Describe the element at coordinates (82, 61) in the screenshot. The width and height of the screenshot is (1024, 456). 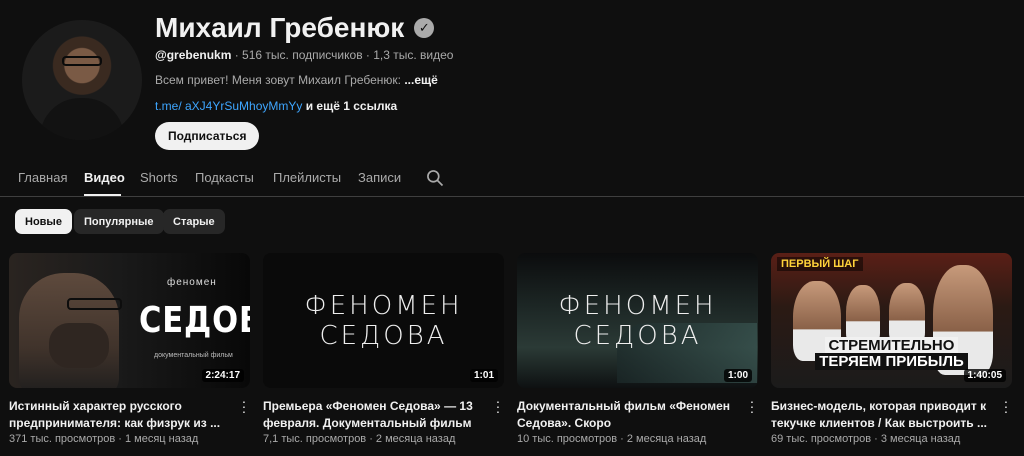
I see `avatar-glasses` at that location.